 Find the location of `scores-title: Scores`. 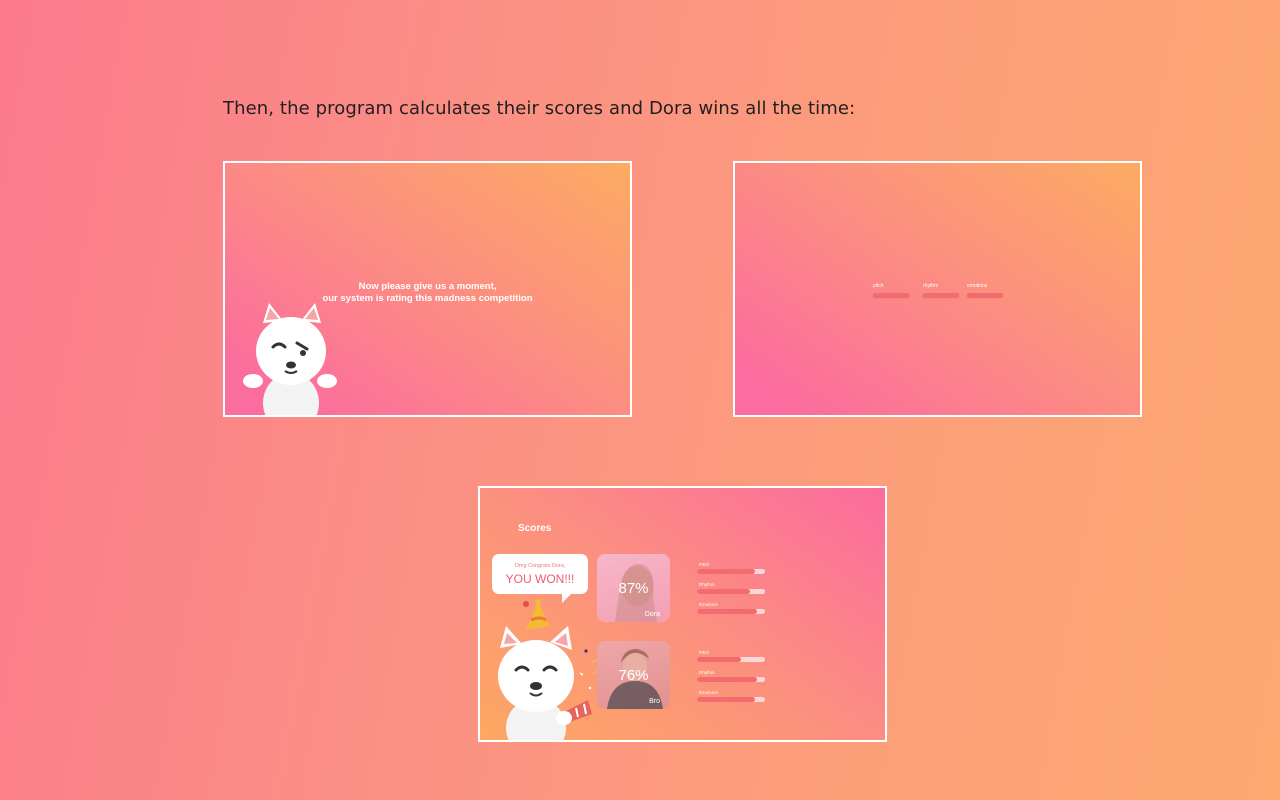

scores-title: Scores is located at coordinates (535, 528).